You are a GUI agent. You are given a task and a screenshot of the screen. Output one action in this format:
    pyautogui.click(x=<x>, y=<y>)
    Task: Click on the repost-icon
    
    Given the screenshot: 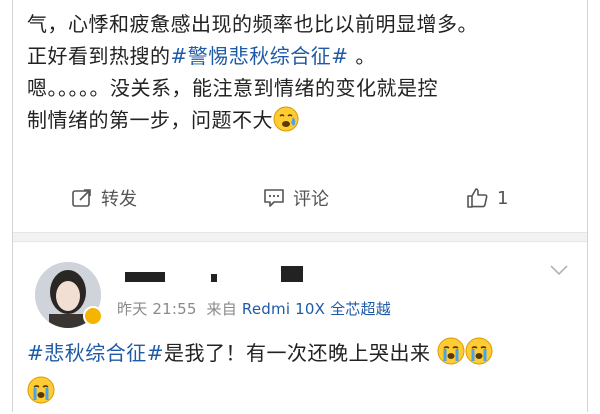 What is the action you would take?
    pyautogui.click(x=82, y=198)
    